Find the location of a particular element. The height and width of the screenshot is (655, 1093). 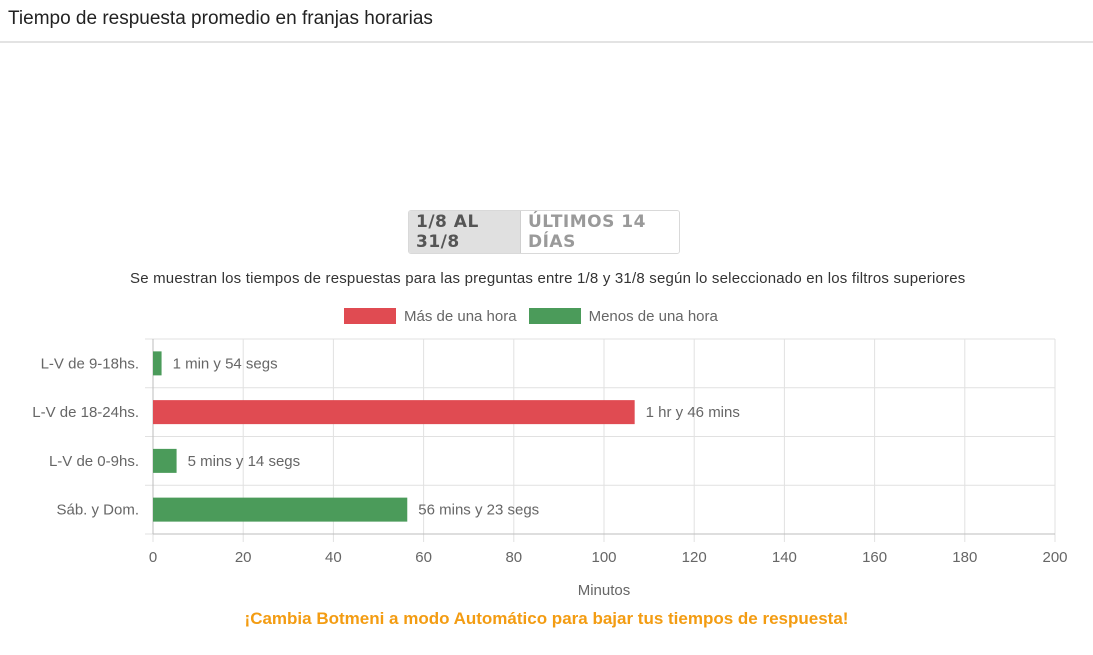

x-tick-label: 200 is located at coordinates (1054, 557).